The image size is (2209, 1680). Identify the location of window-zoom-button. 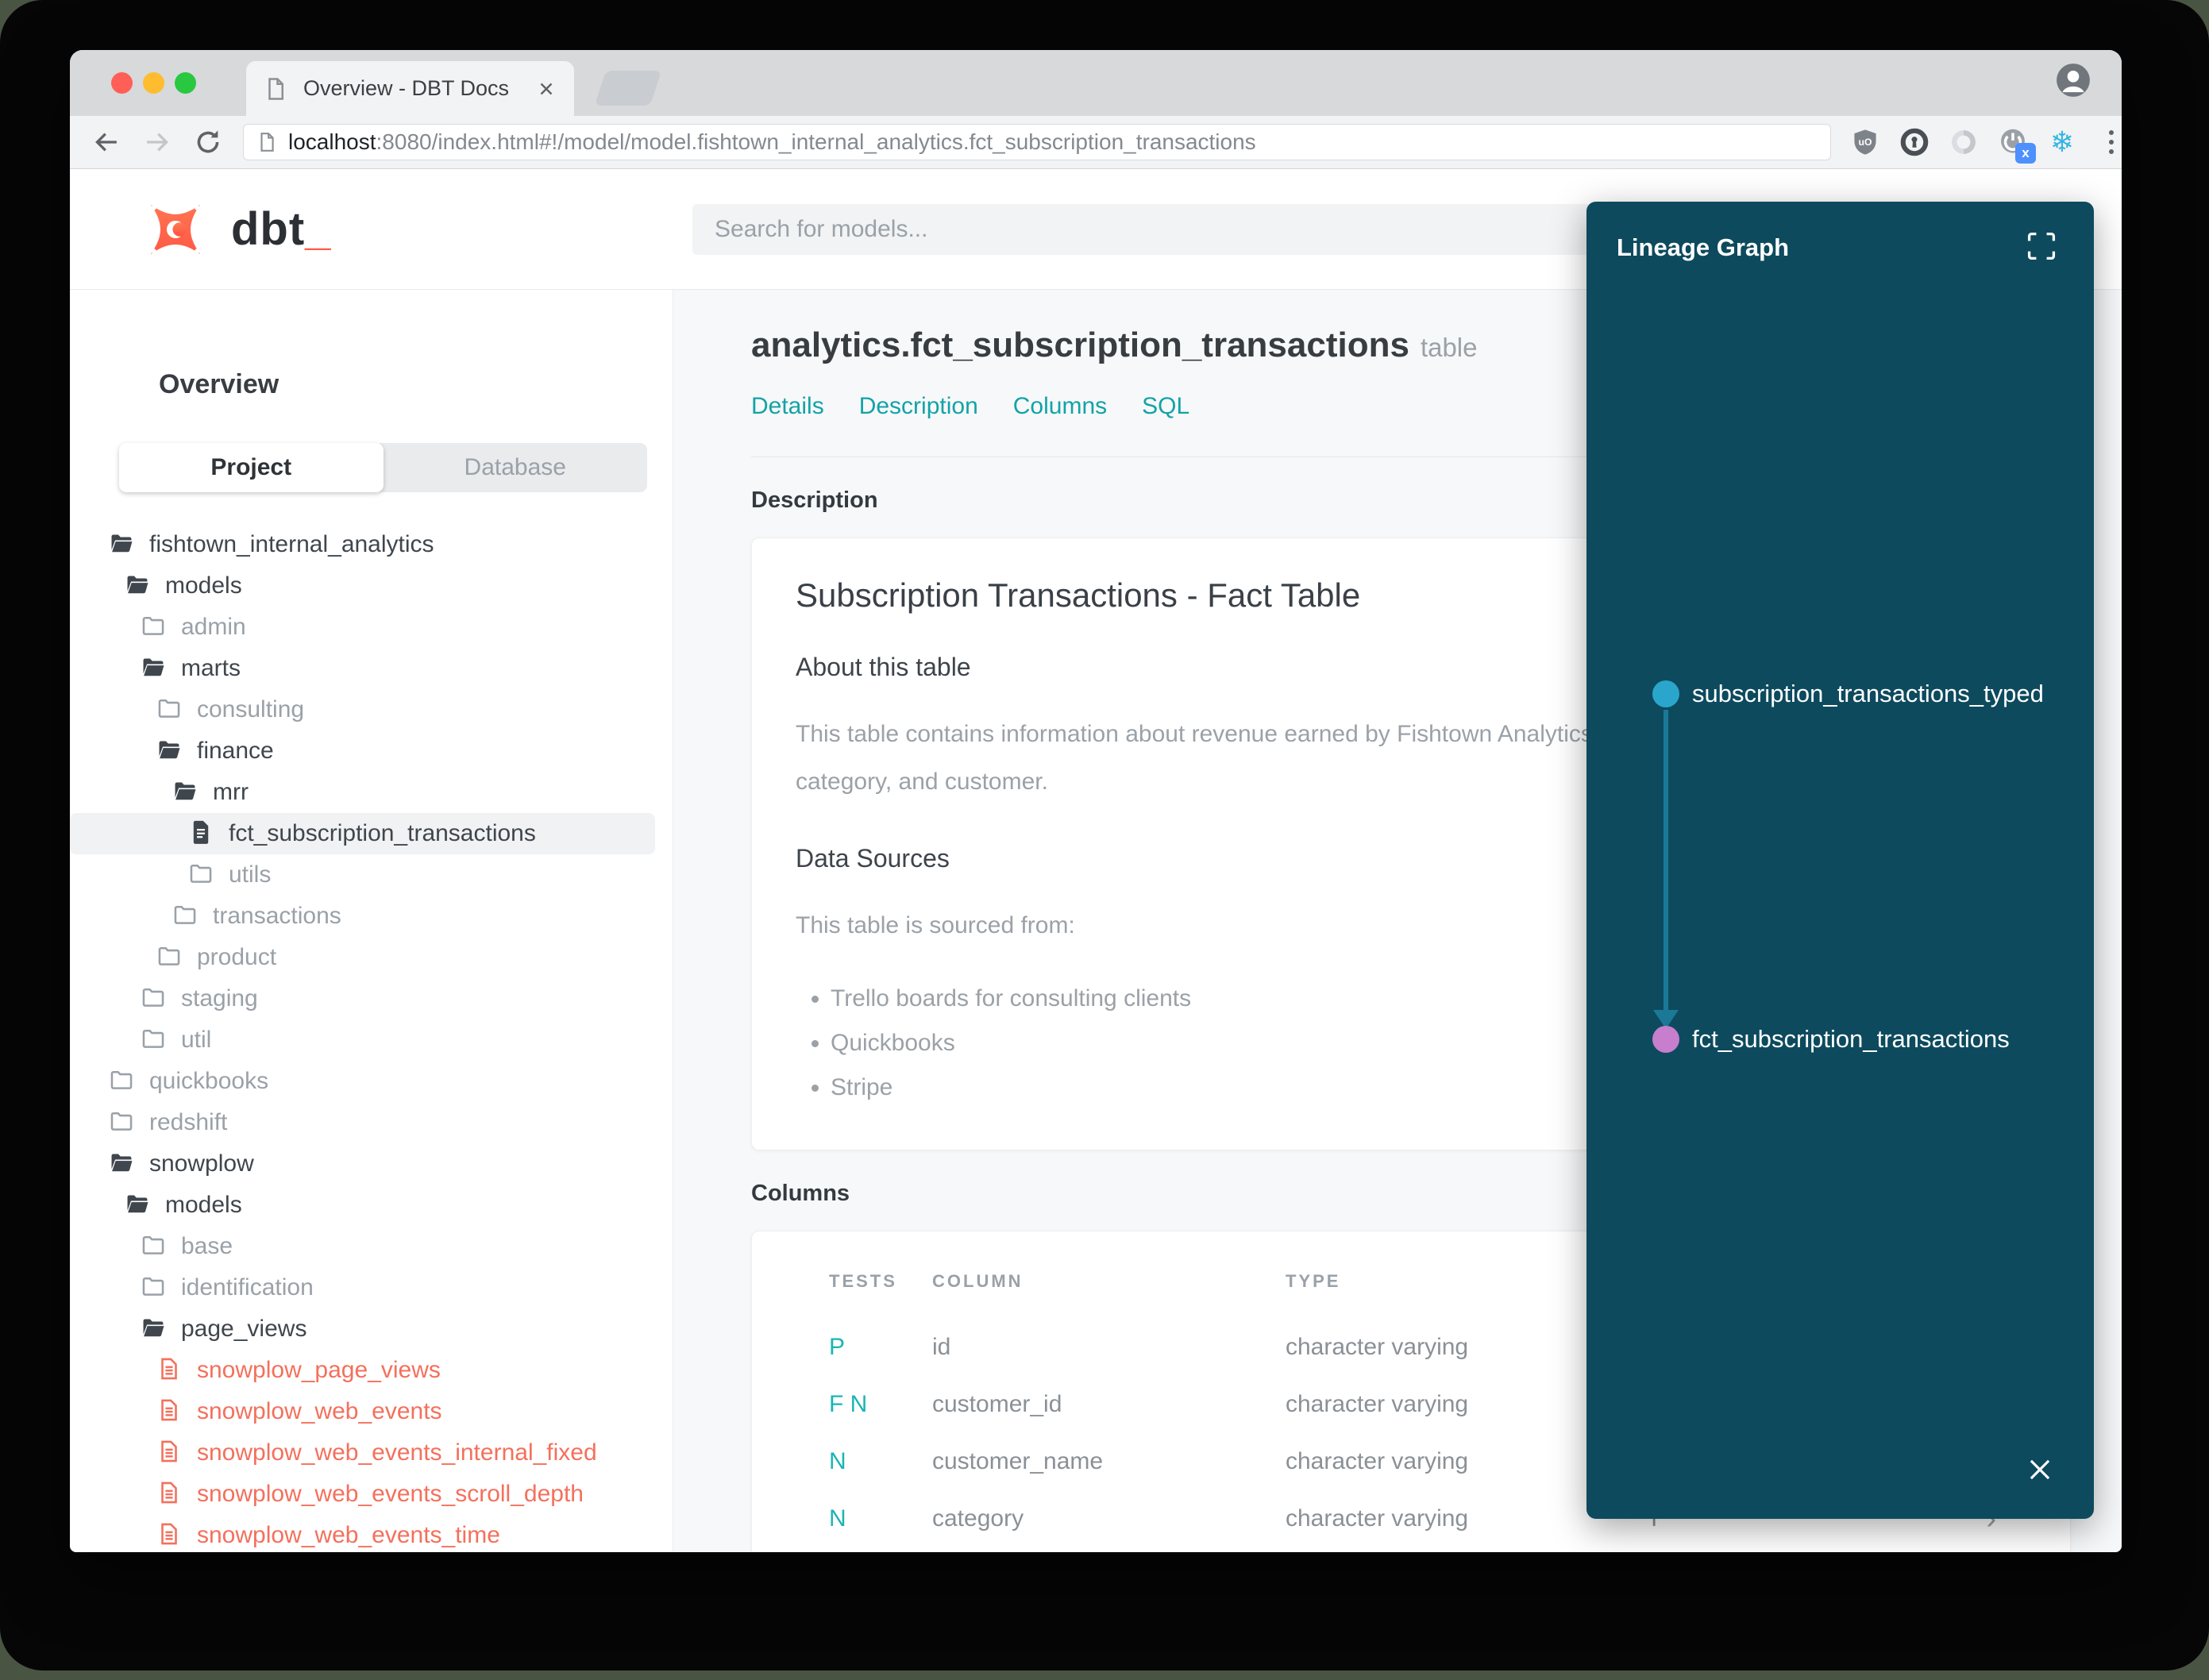
(185, 83).